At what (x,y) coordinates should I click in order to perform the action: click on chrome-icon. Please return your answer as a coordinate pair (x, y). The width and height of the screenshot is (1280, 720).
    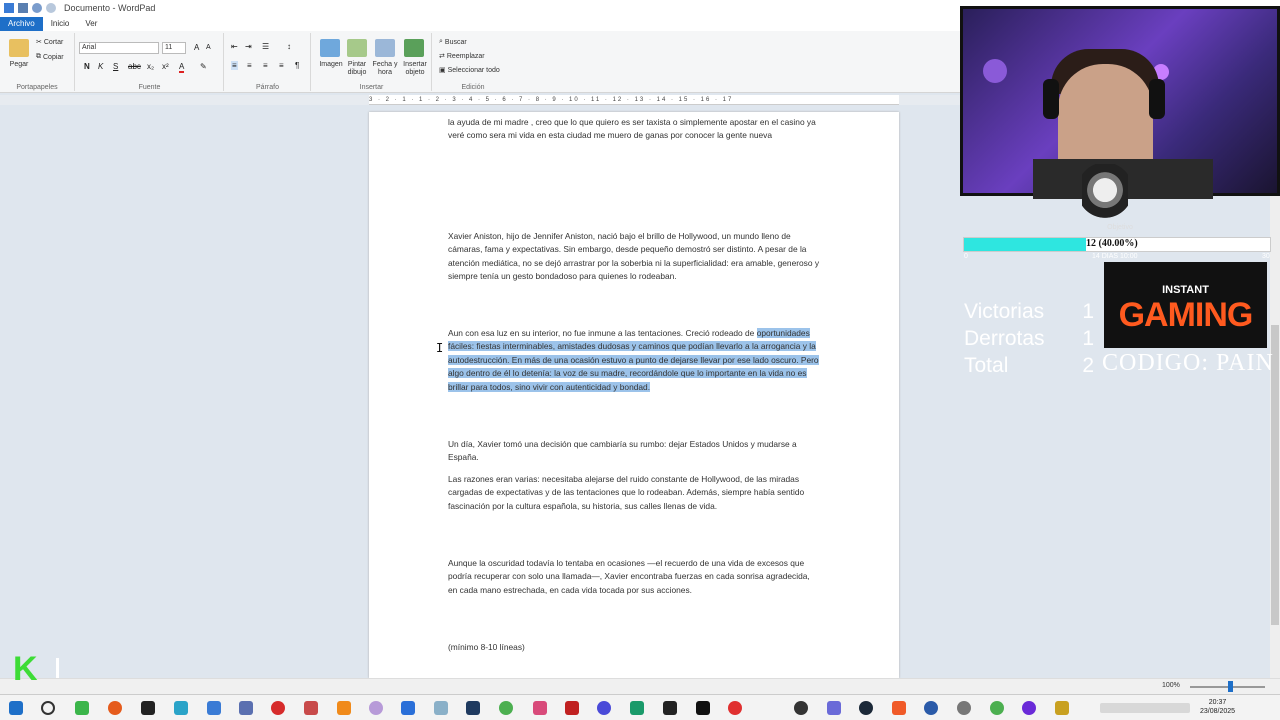
    Looking at the image, I should click on (506, 708).